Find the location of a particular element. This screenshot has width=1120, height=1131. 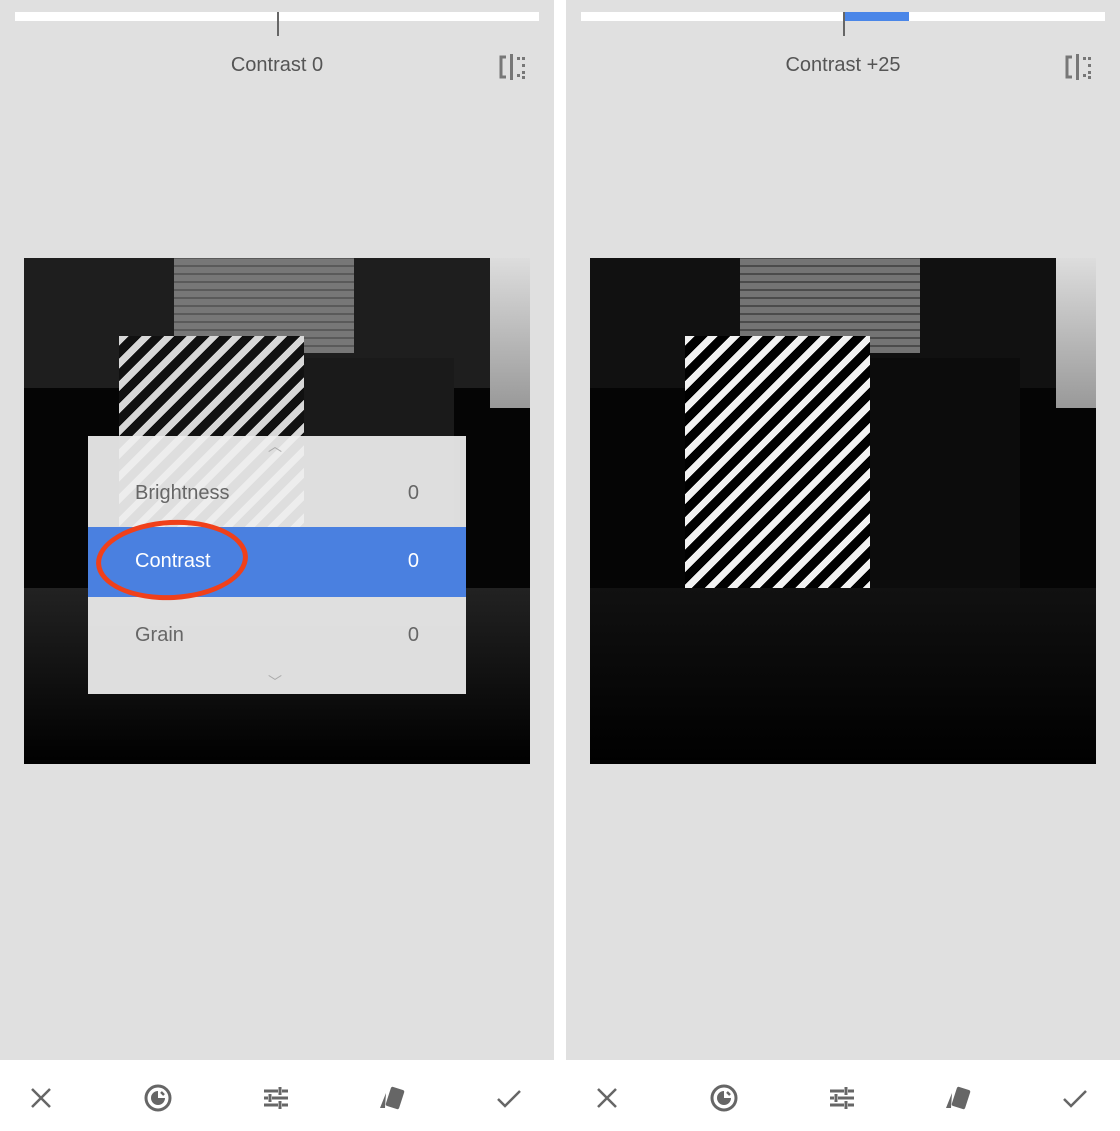

menu-item-brightness: Brightness 0 is located at coordinates (277, 494).